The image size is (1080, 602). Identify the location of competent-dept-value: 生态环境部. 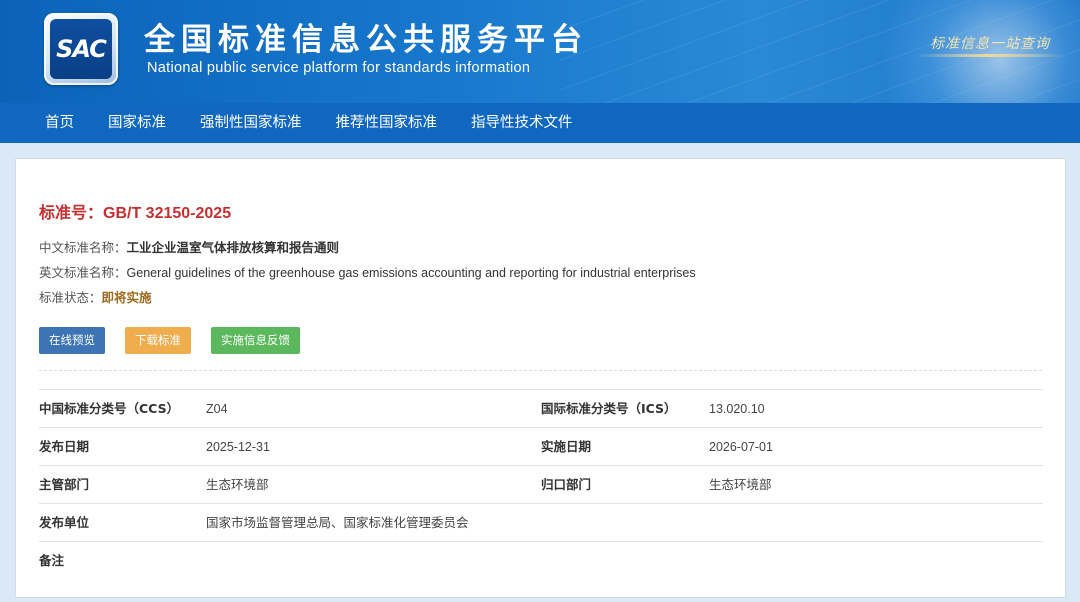
(237, 485).